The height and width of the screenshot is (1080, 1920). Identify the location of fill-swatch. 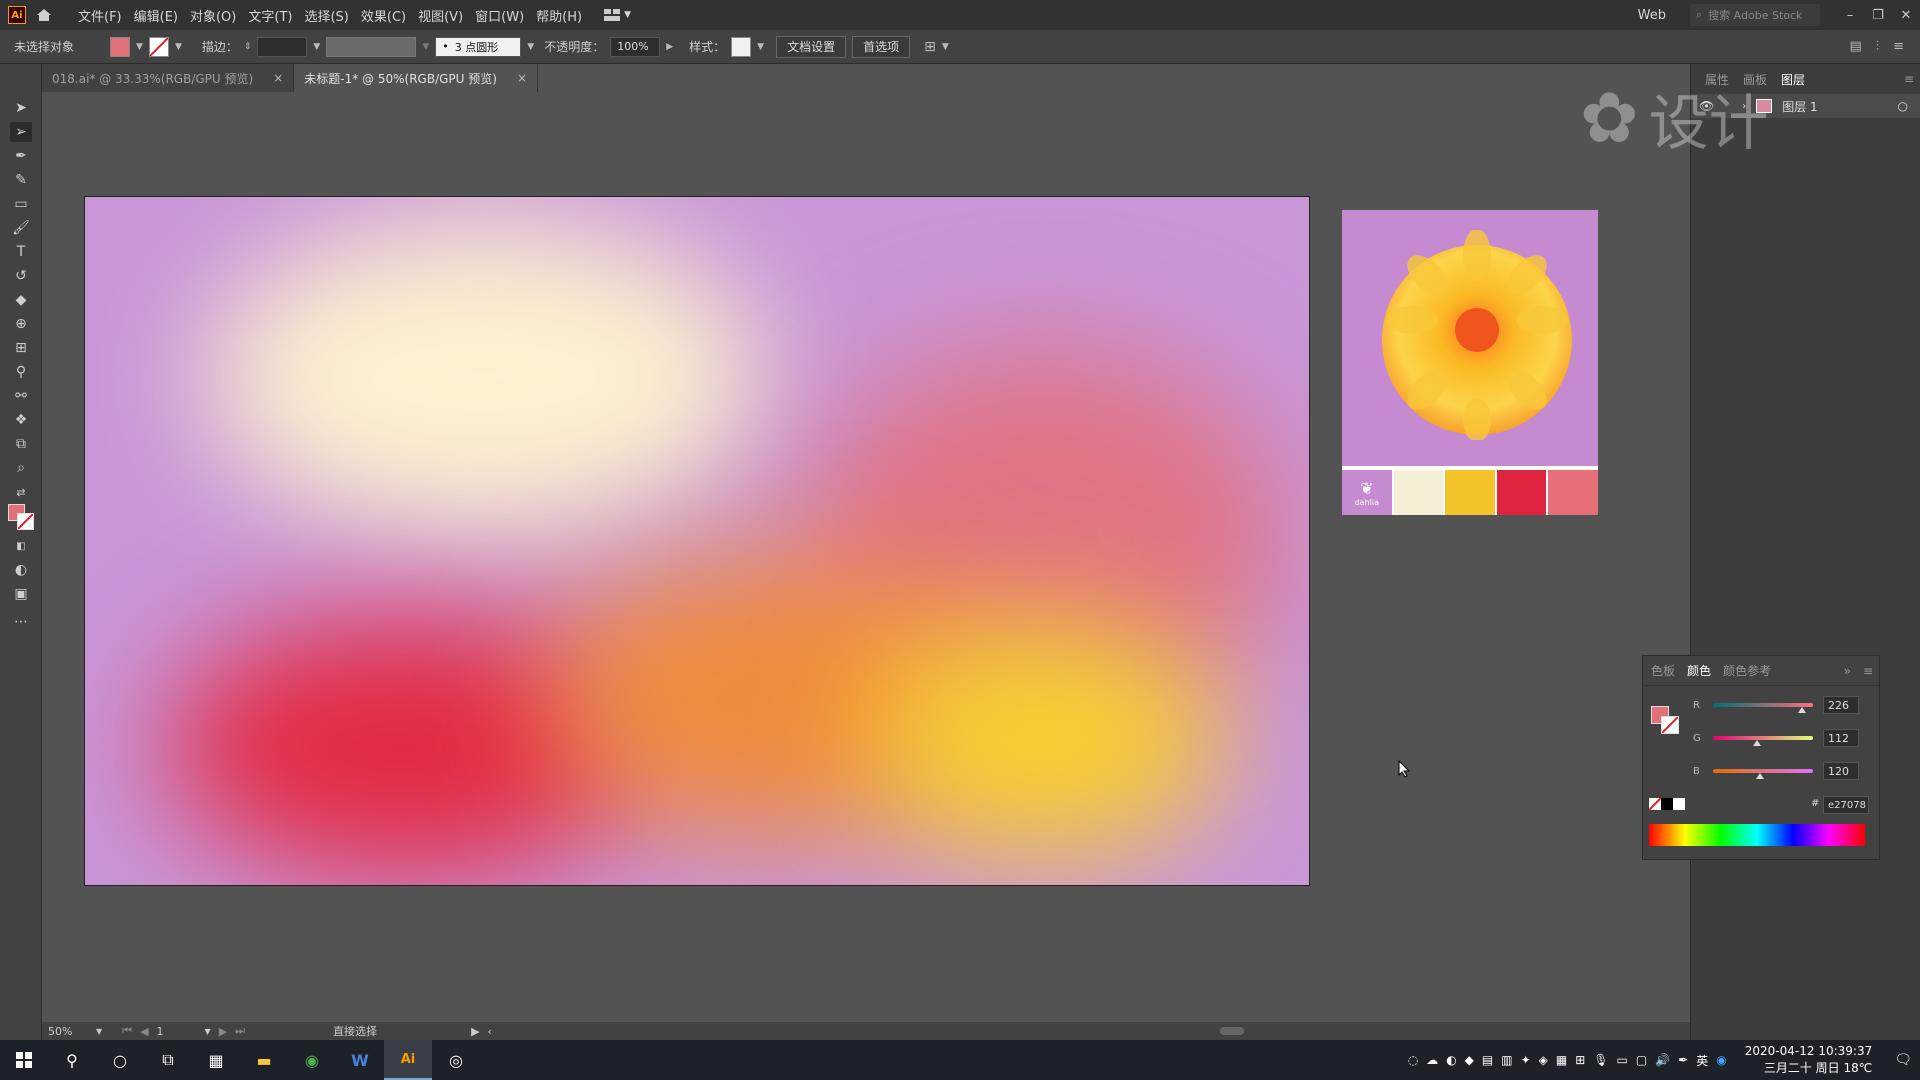
(120, 46).